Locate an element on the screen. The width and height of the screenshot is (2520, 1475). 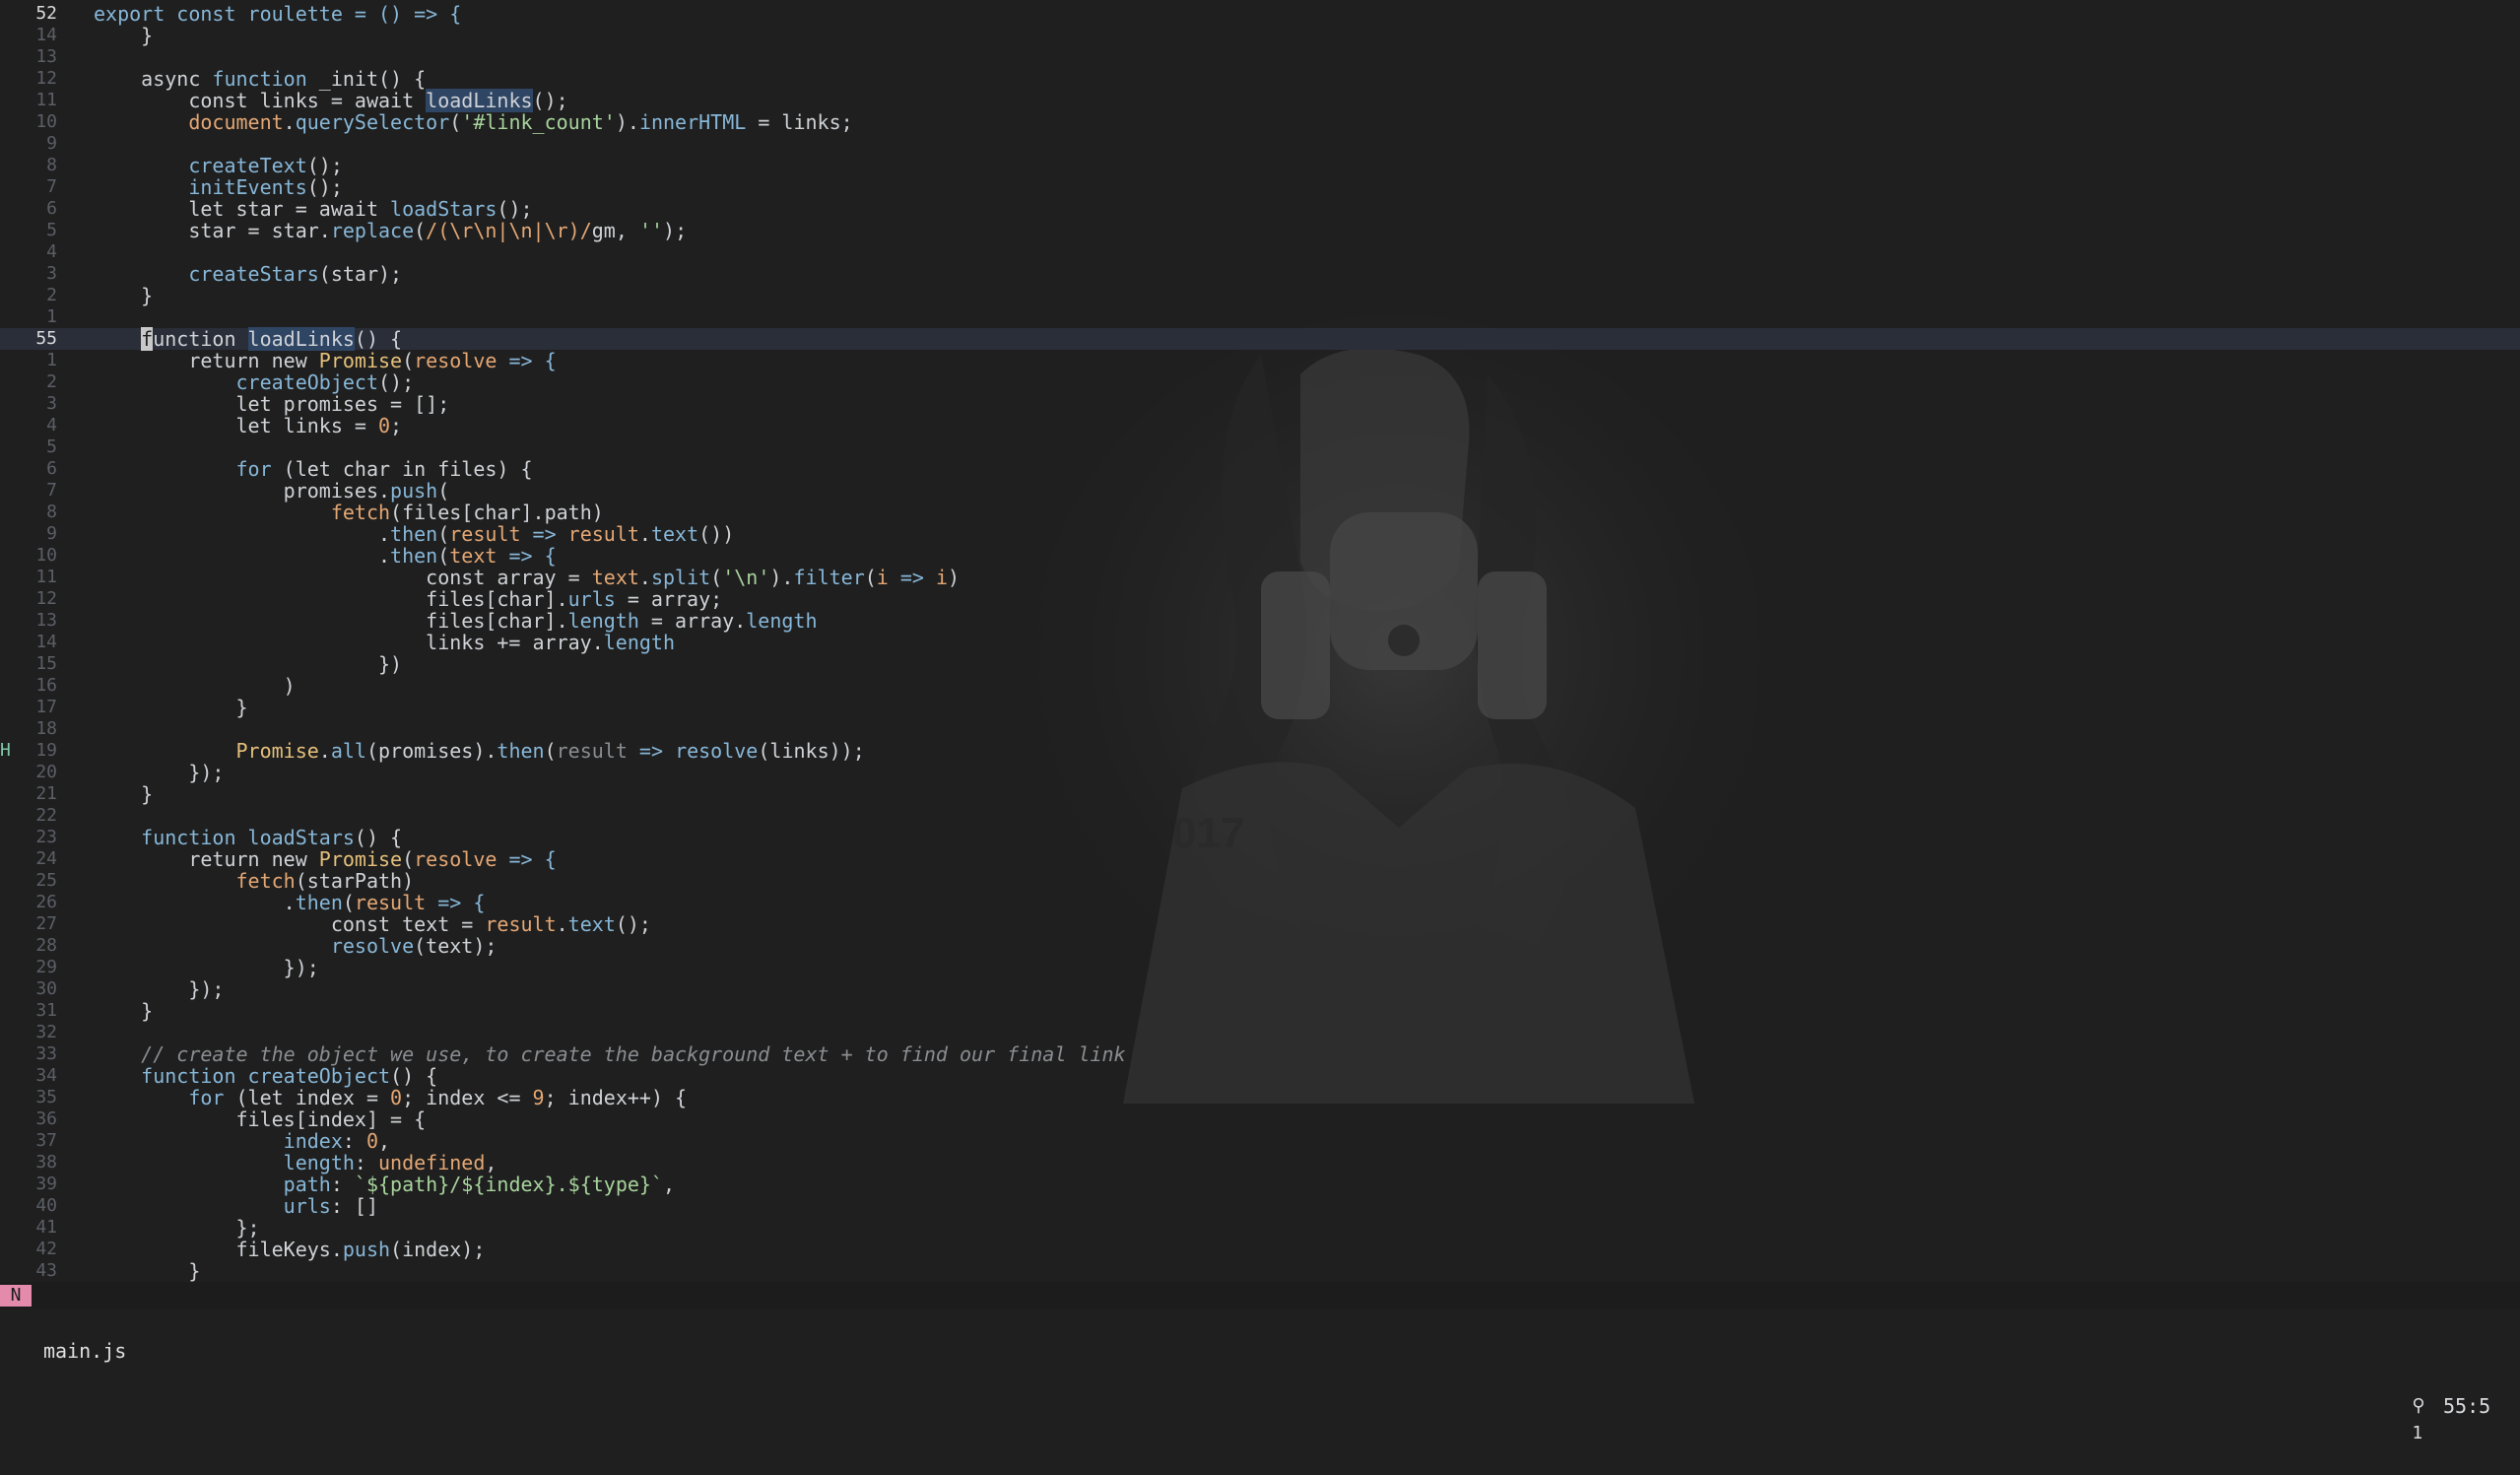
code-token: (links)); is located at coordinates (811, 751).